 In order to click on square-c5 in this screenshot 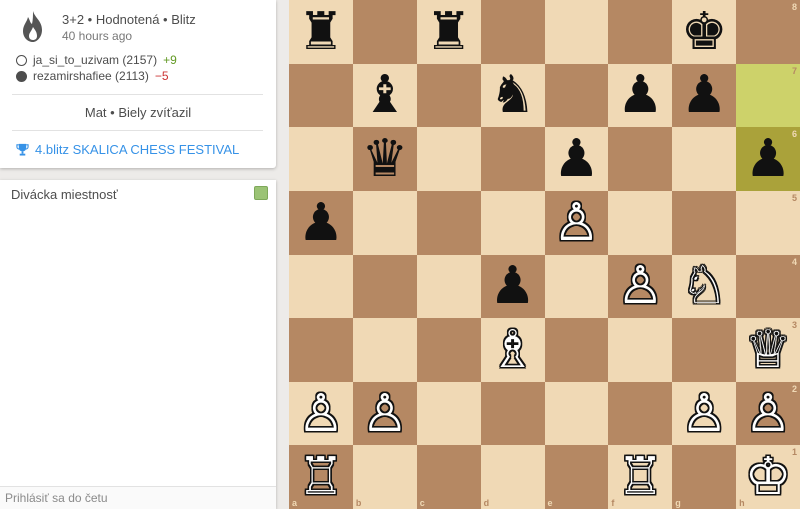, I will do `click(448, 222)`.